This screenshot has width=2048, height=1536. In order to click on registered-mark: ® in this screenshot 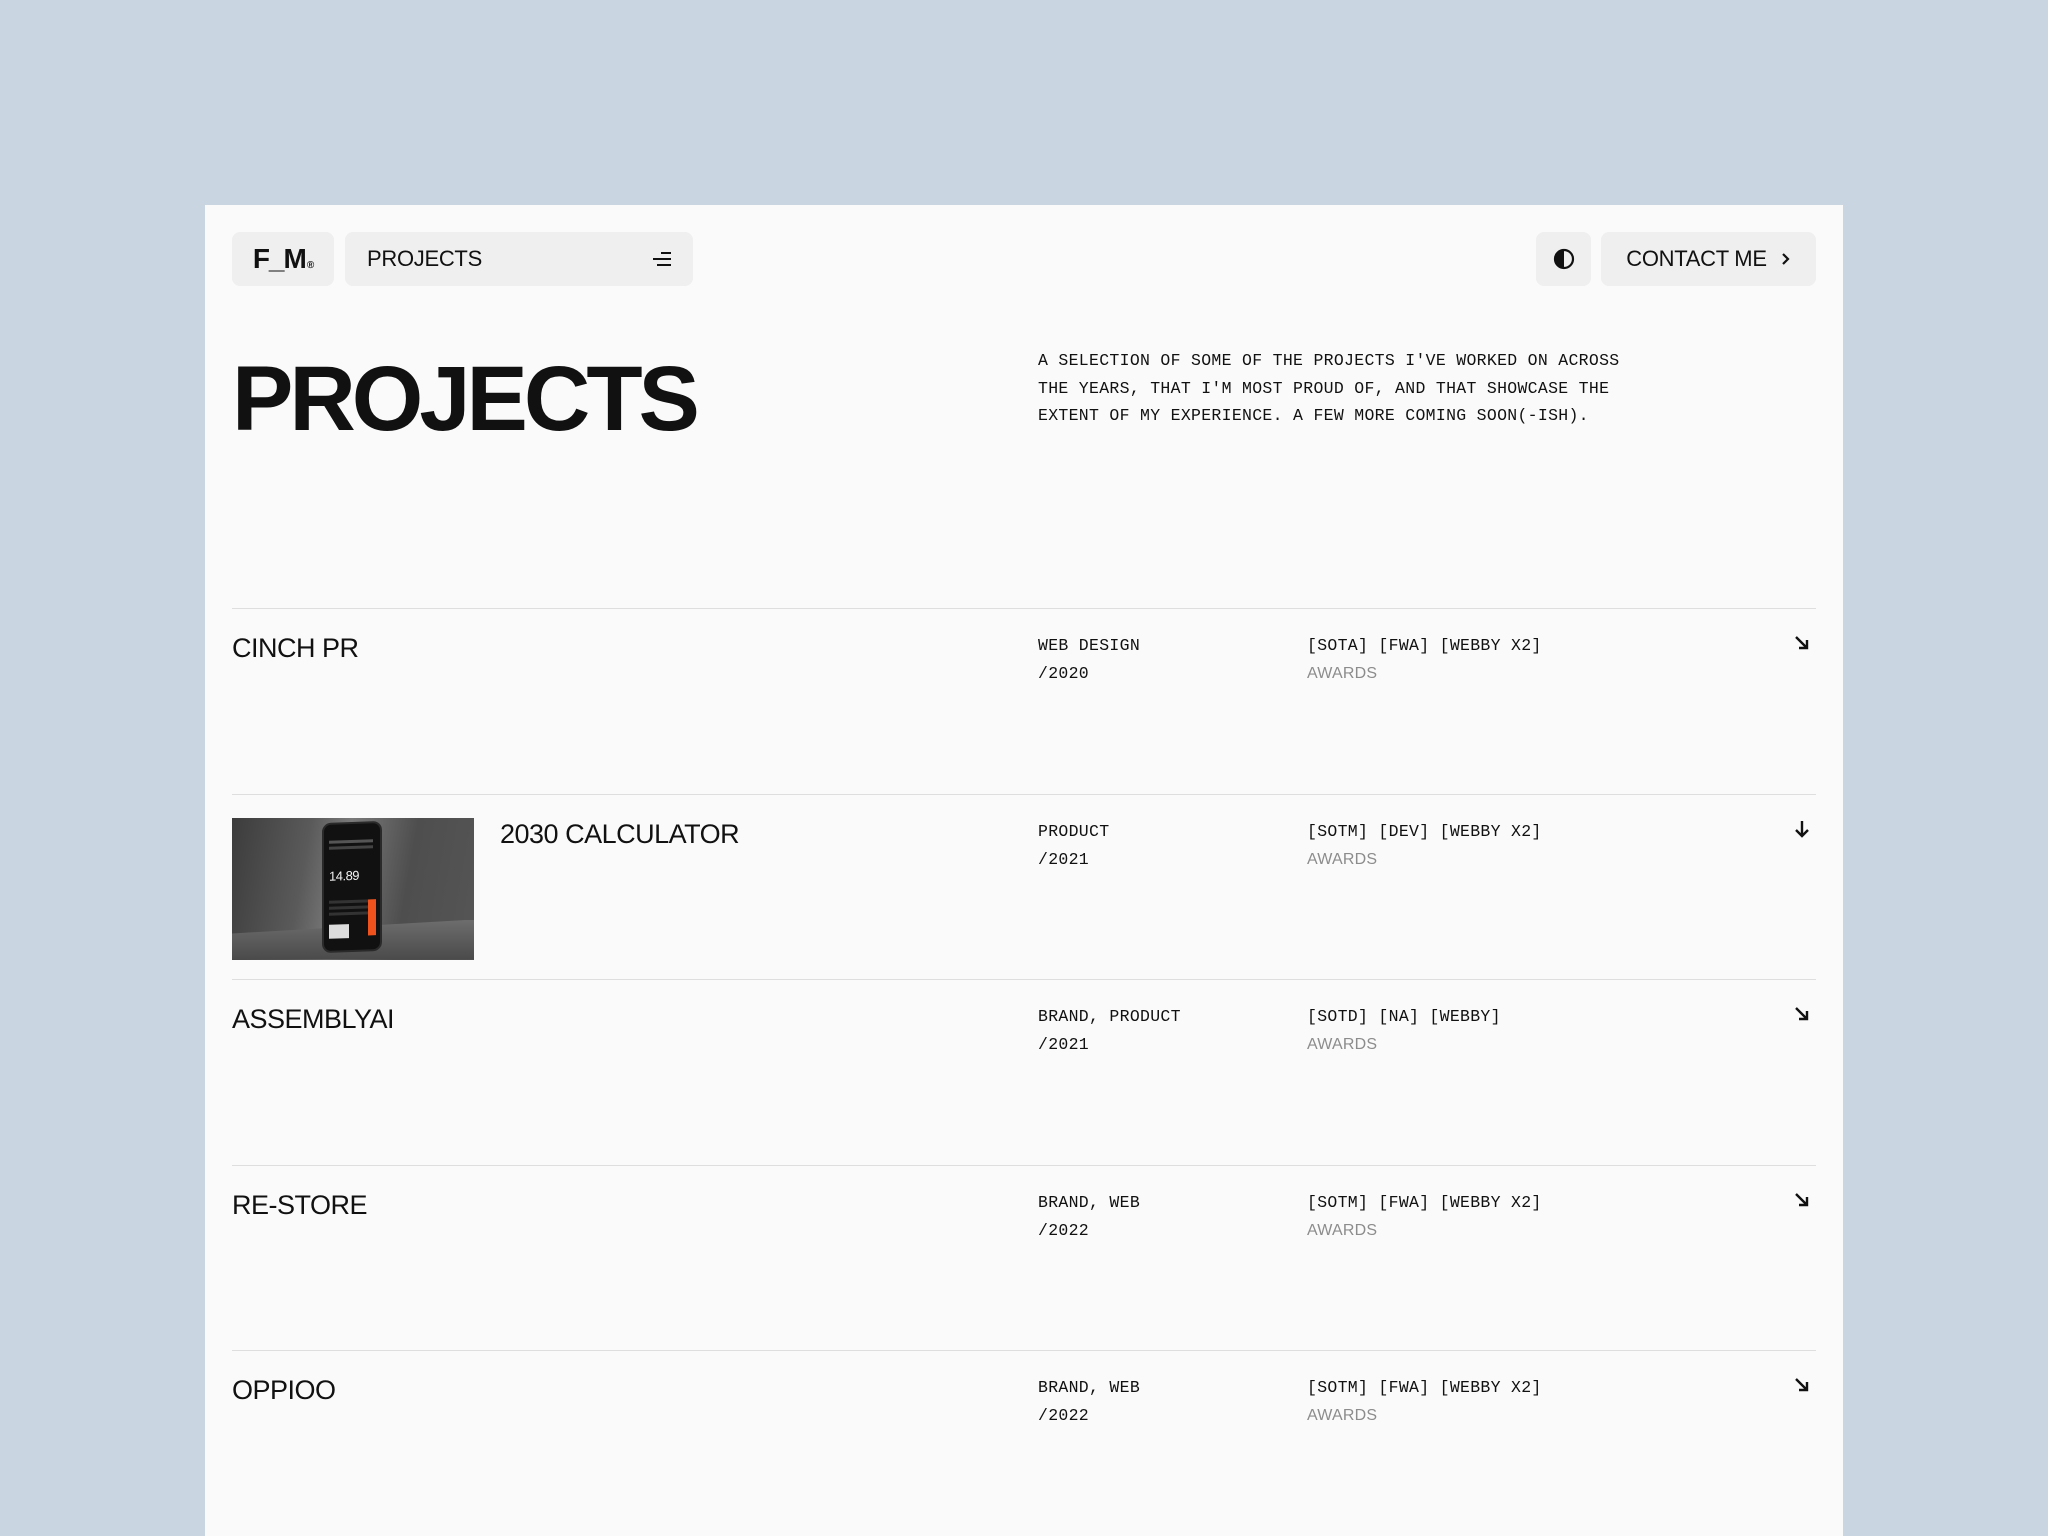, I will do `click(310, 265)`.